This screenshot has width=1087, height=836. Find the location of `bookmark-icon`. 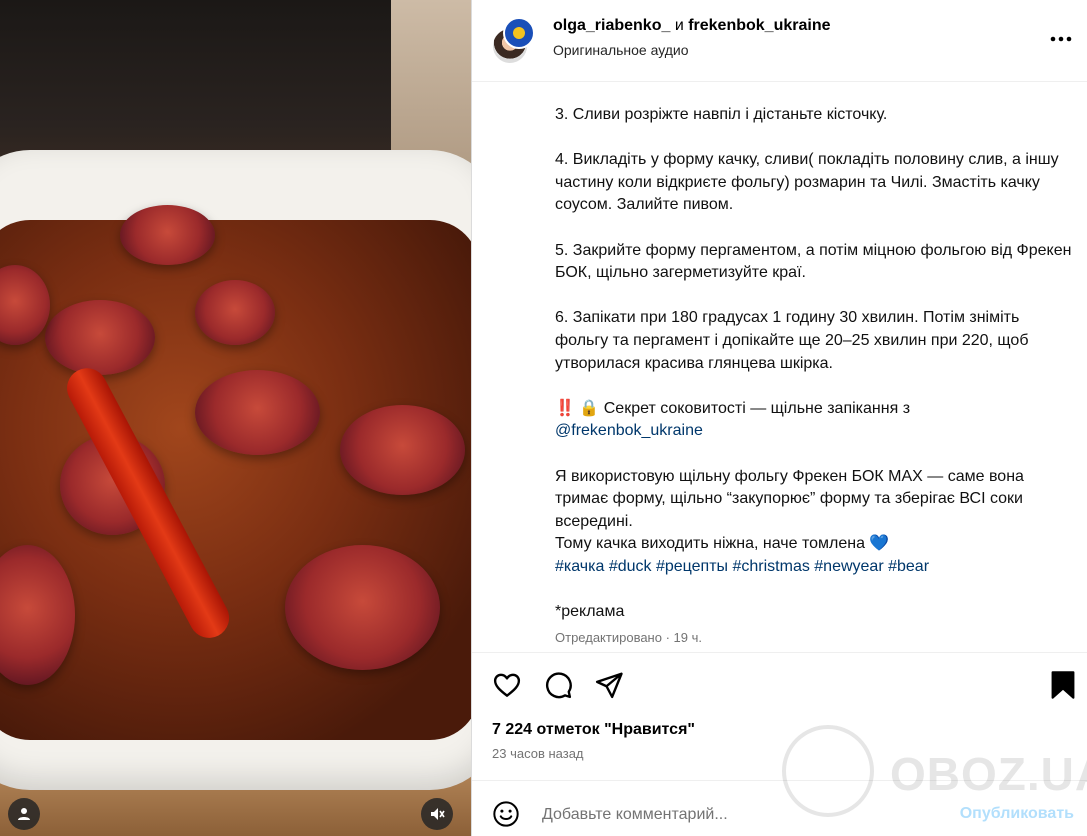

bookmark-icon is located at coordinates (1063, 685).